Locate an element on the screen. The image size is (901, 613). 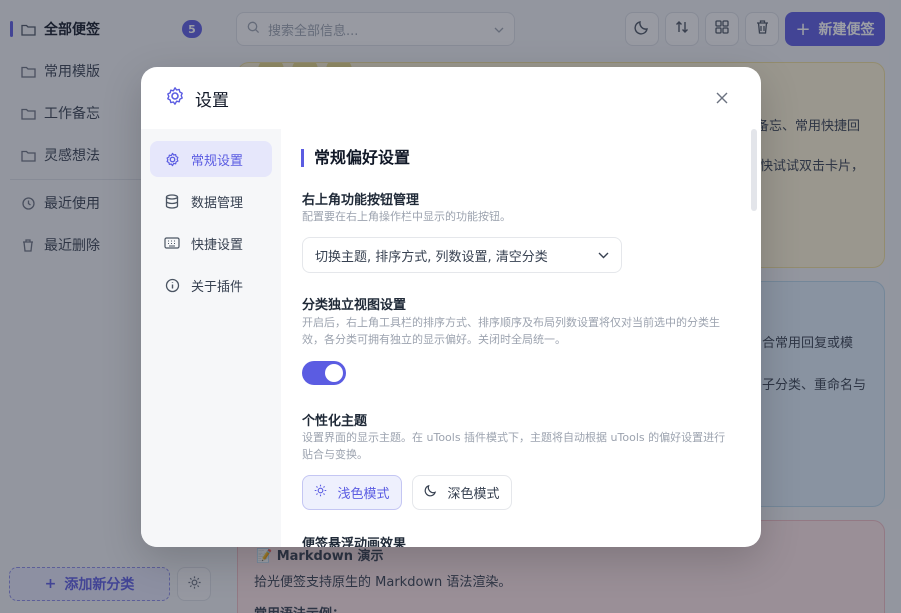
hover-anim-label: 便签悬浮动画效果 is located at coordinates (354, 542).